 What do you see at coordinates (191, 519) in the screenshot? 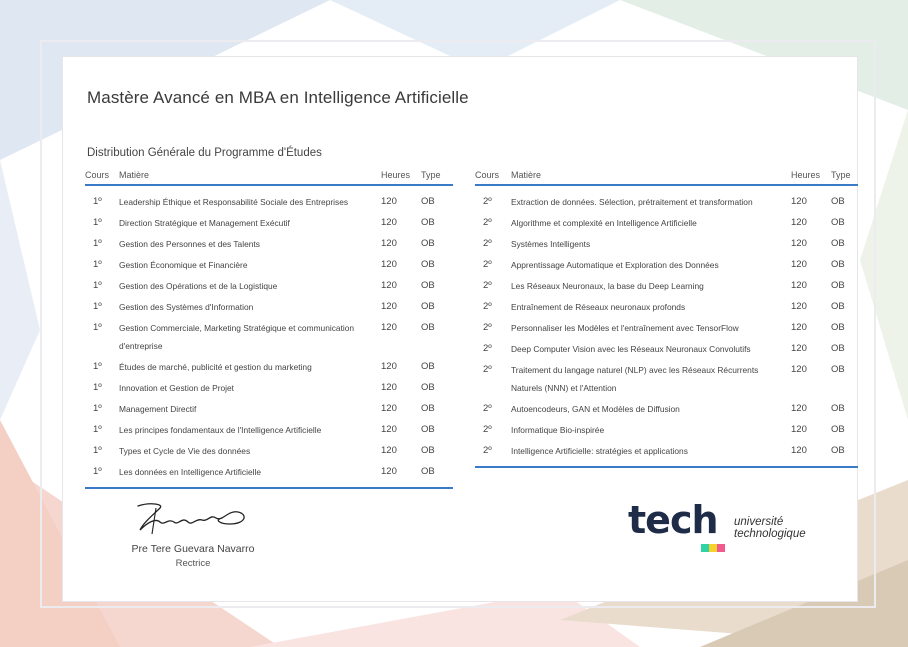
I see `handwritten-signature` at bounding box center [191, 519].